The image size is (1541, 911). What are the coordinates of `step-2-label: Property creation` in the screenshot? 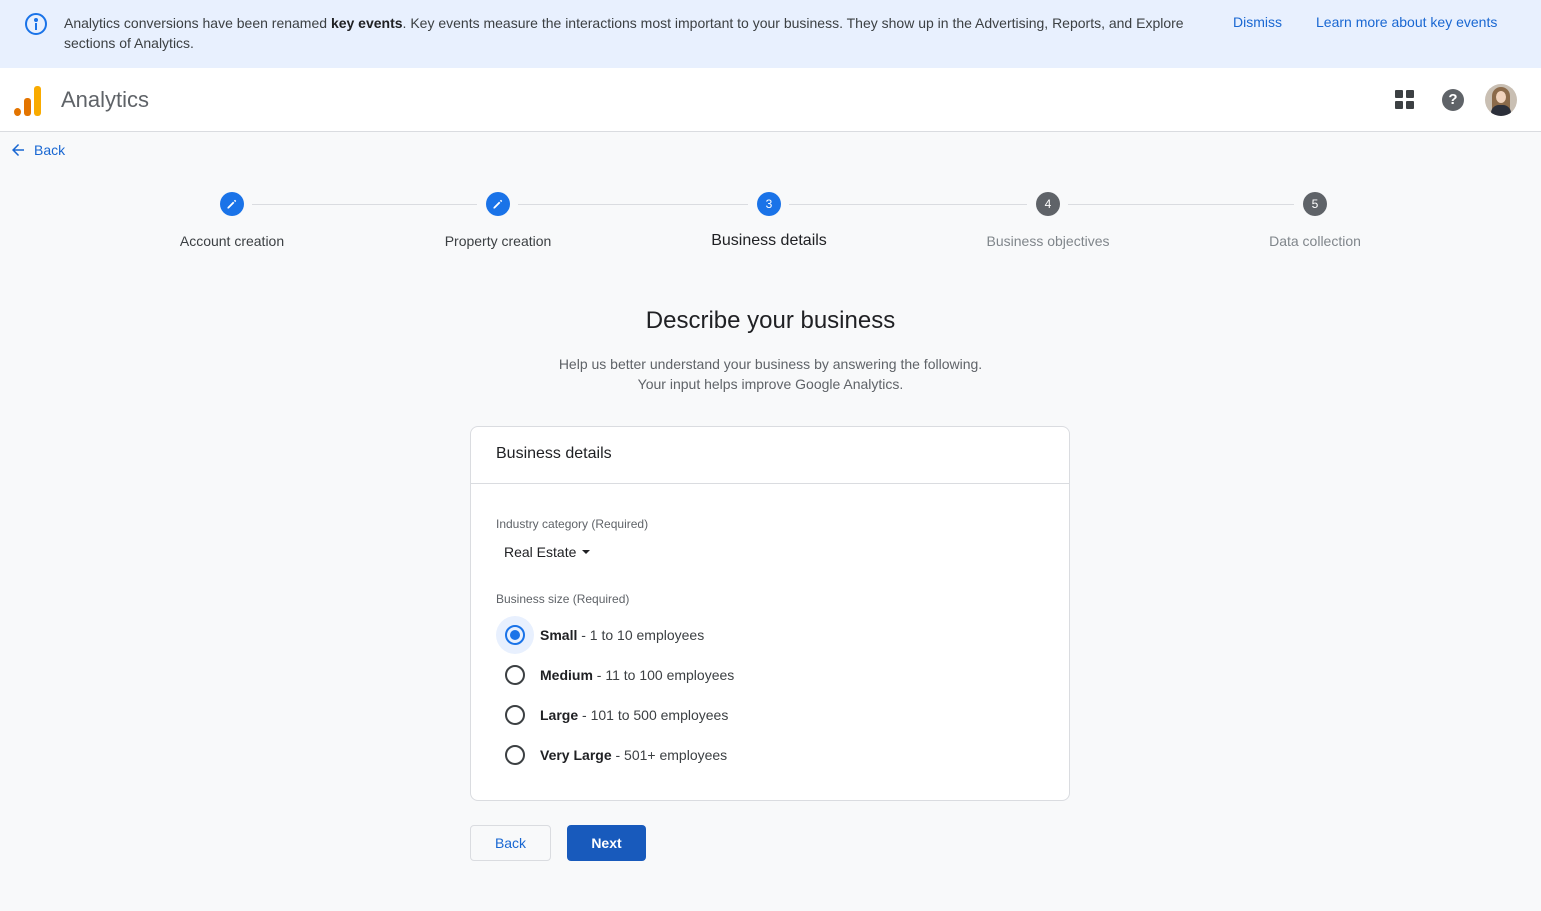 It's located at (498, 241).